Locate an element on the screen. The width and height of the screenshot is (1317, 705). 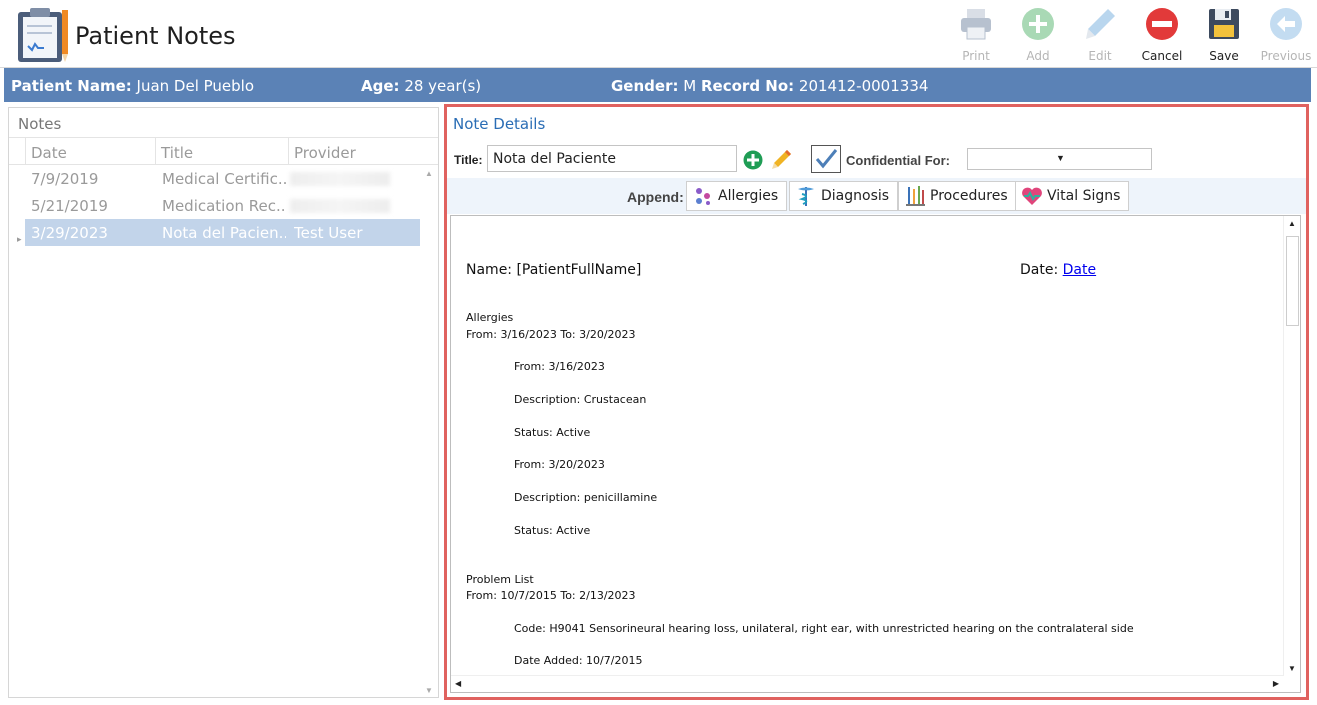
save-button: Save is located at coordinates (1224, 35).